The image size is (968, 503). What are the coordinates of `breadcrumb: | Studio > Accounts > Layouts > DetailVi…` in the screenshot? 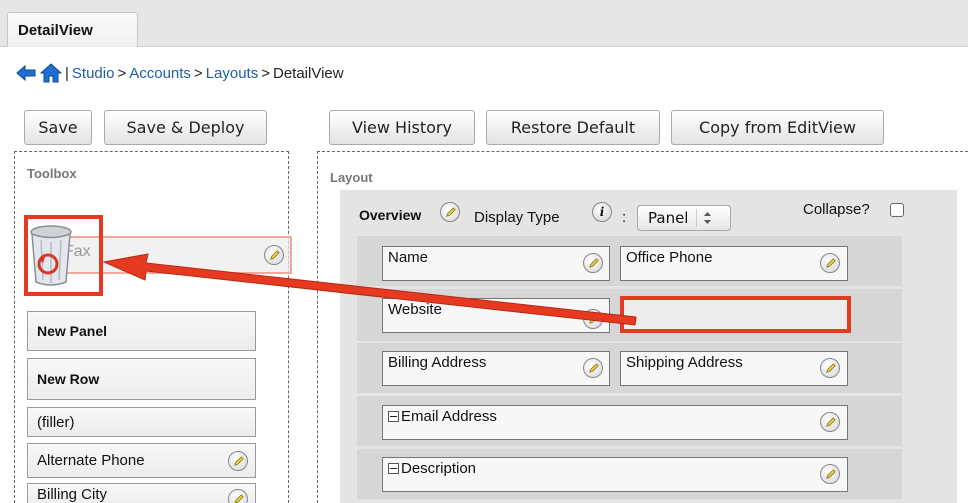 It's located at (179, 73).